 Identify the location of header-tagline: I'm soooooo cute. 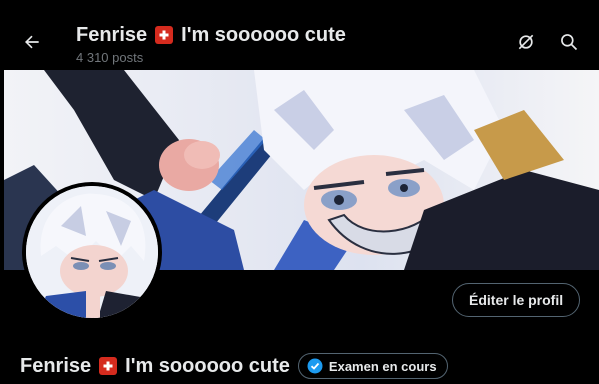
(263, 35).